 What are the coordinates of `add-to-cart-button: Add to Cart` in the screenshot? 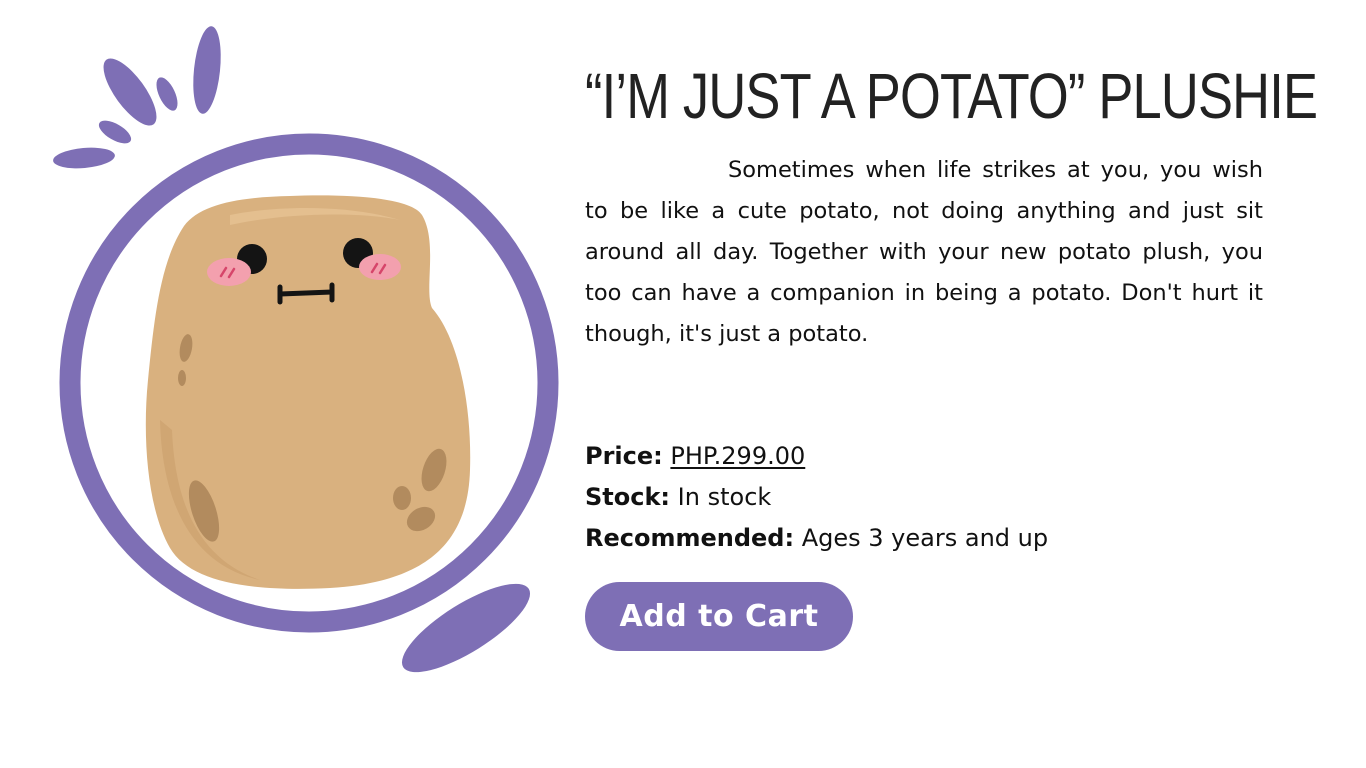 It's located at (719, 616).